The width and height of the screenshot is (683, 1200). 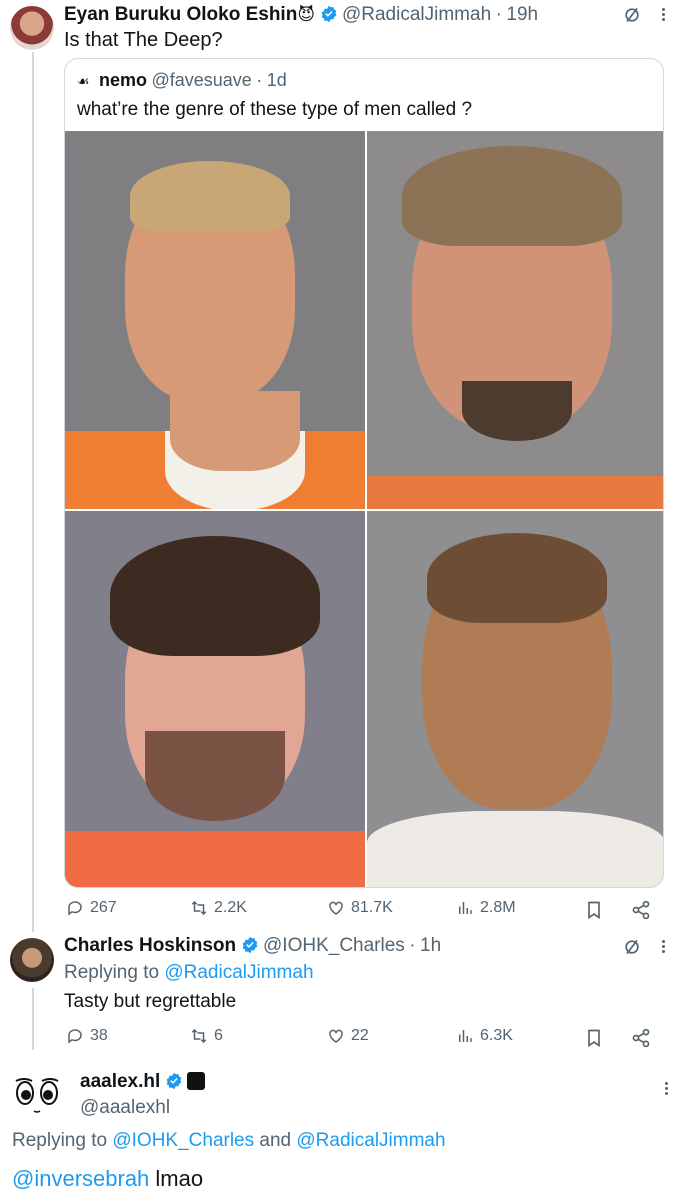 I want to click on author-handle: @IOHK_Charles, so click(x=334, y=945).